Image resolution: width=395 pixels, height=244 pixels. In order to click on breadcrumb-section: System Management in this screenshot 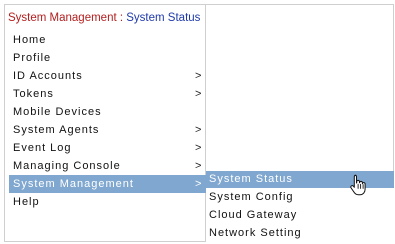, I will do `click(62, 18)`.